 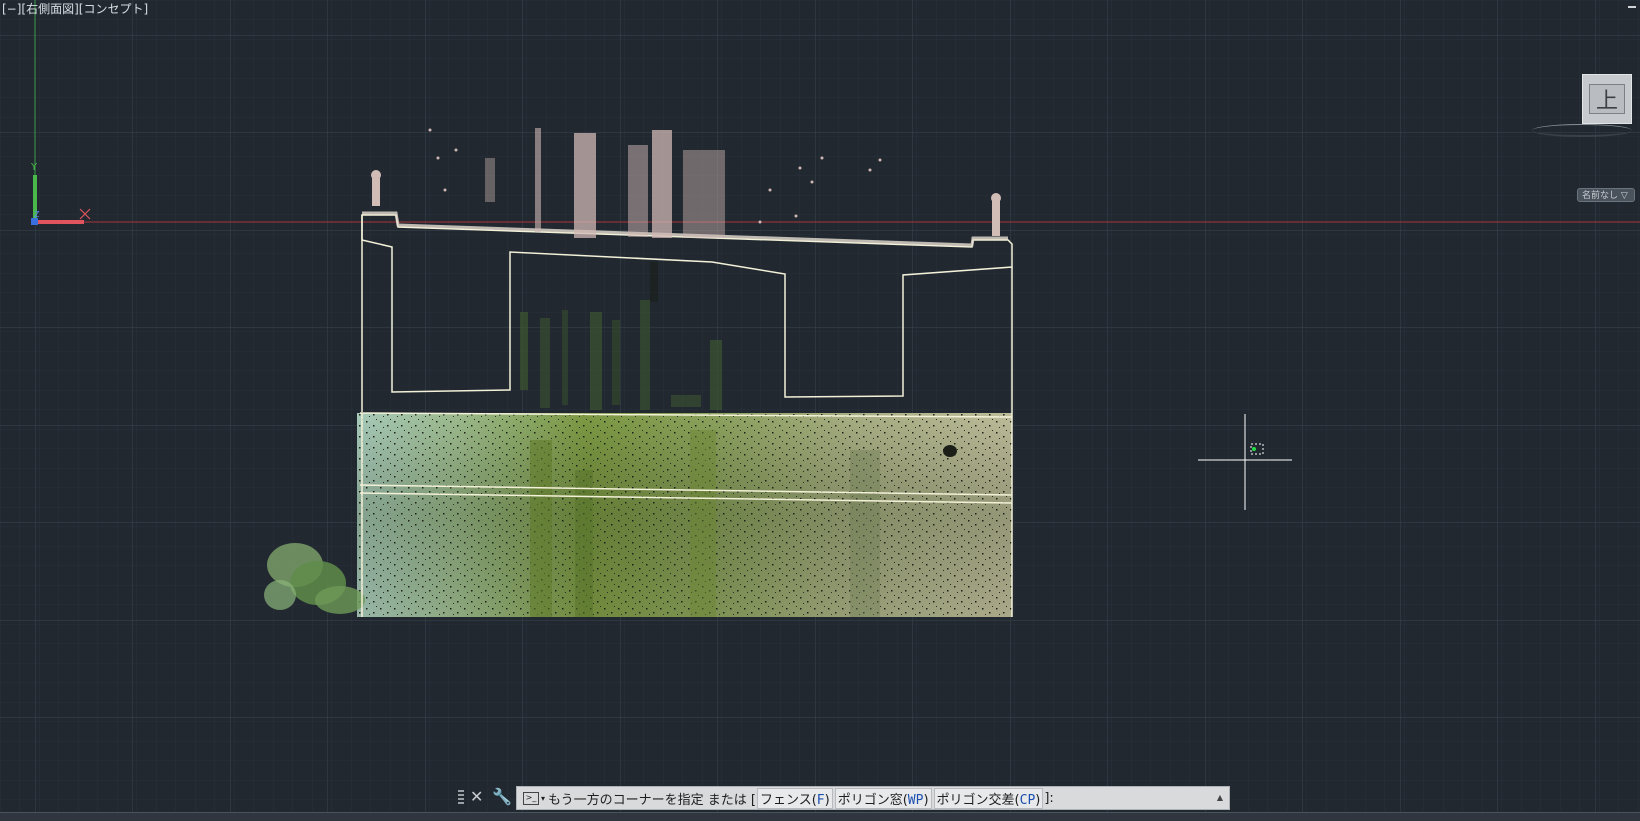 What do you see at coordinates (684, 515) in the screenshot?
I see `wall-point-cloud` at bounding box center [684, 515].